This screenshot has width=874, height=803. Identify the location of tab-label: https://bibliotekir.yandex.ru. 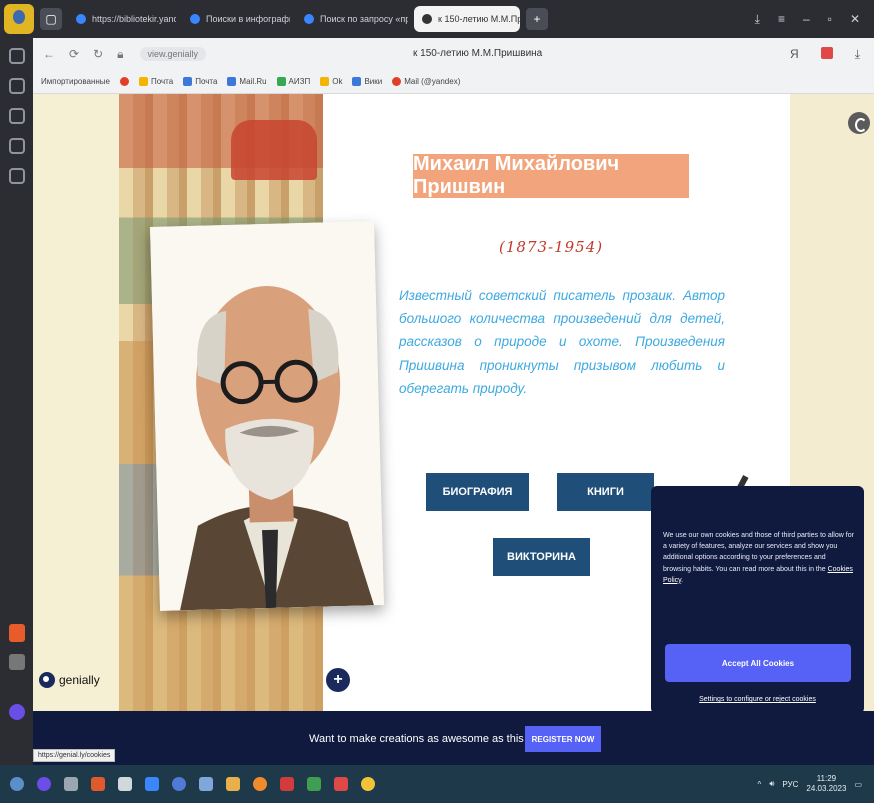
(134, 19).